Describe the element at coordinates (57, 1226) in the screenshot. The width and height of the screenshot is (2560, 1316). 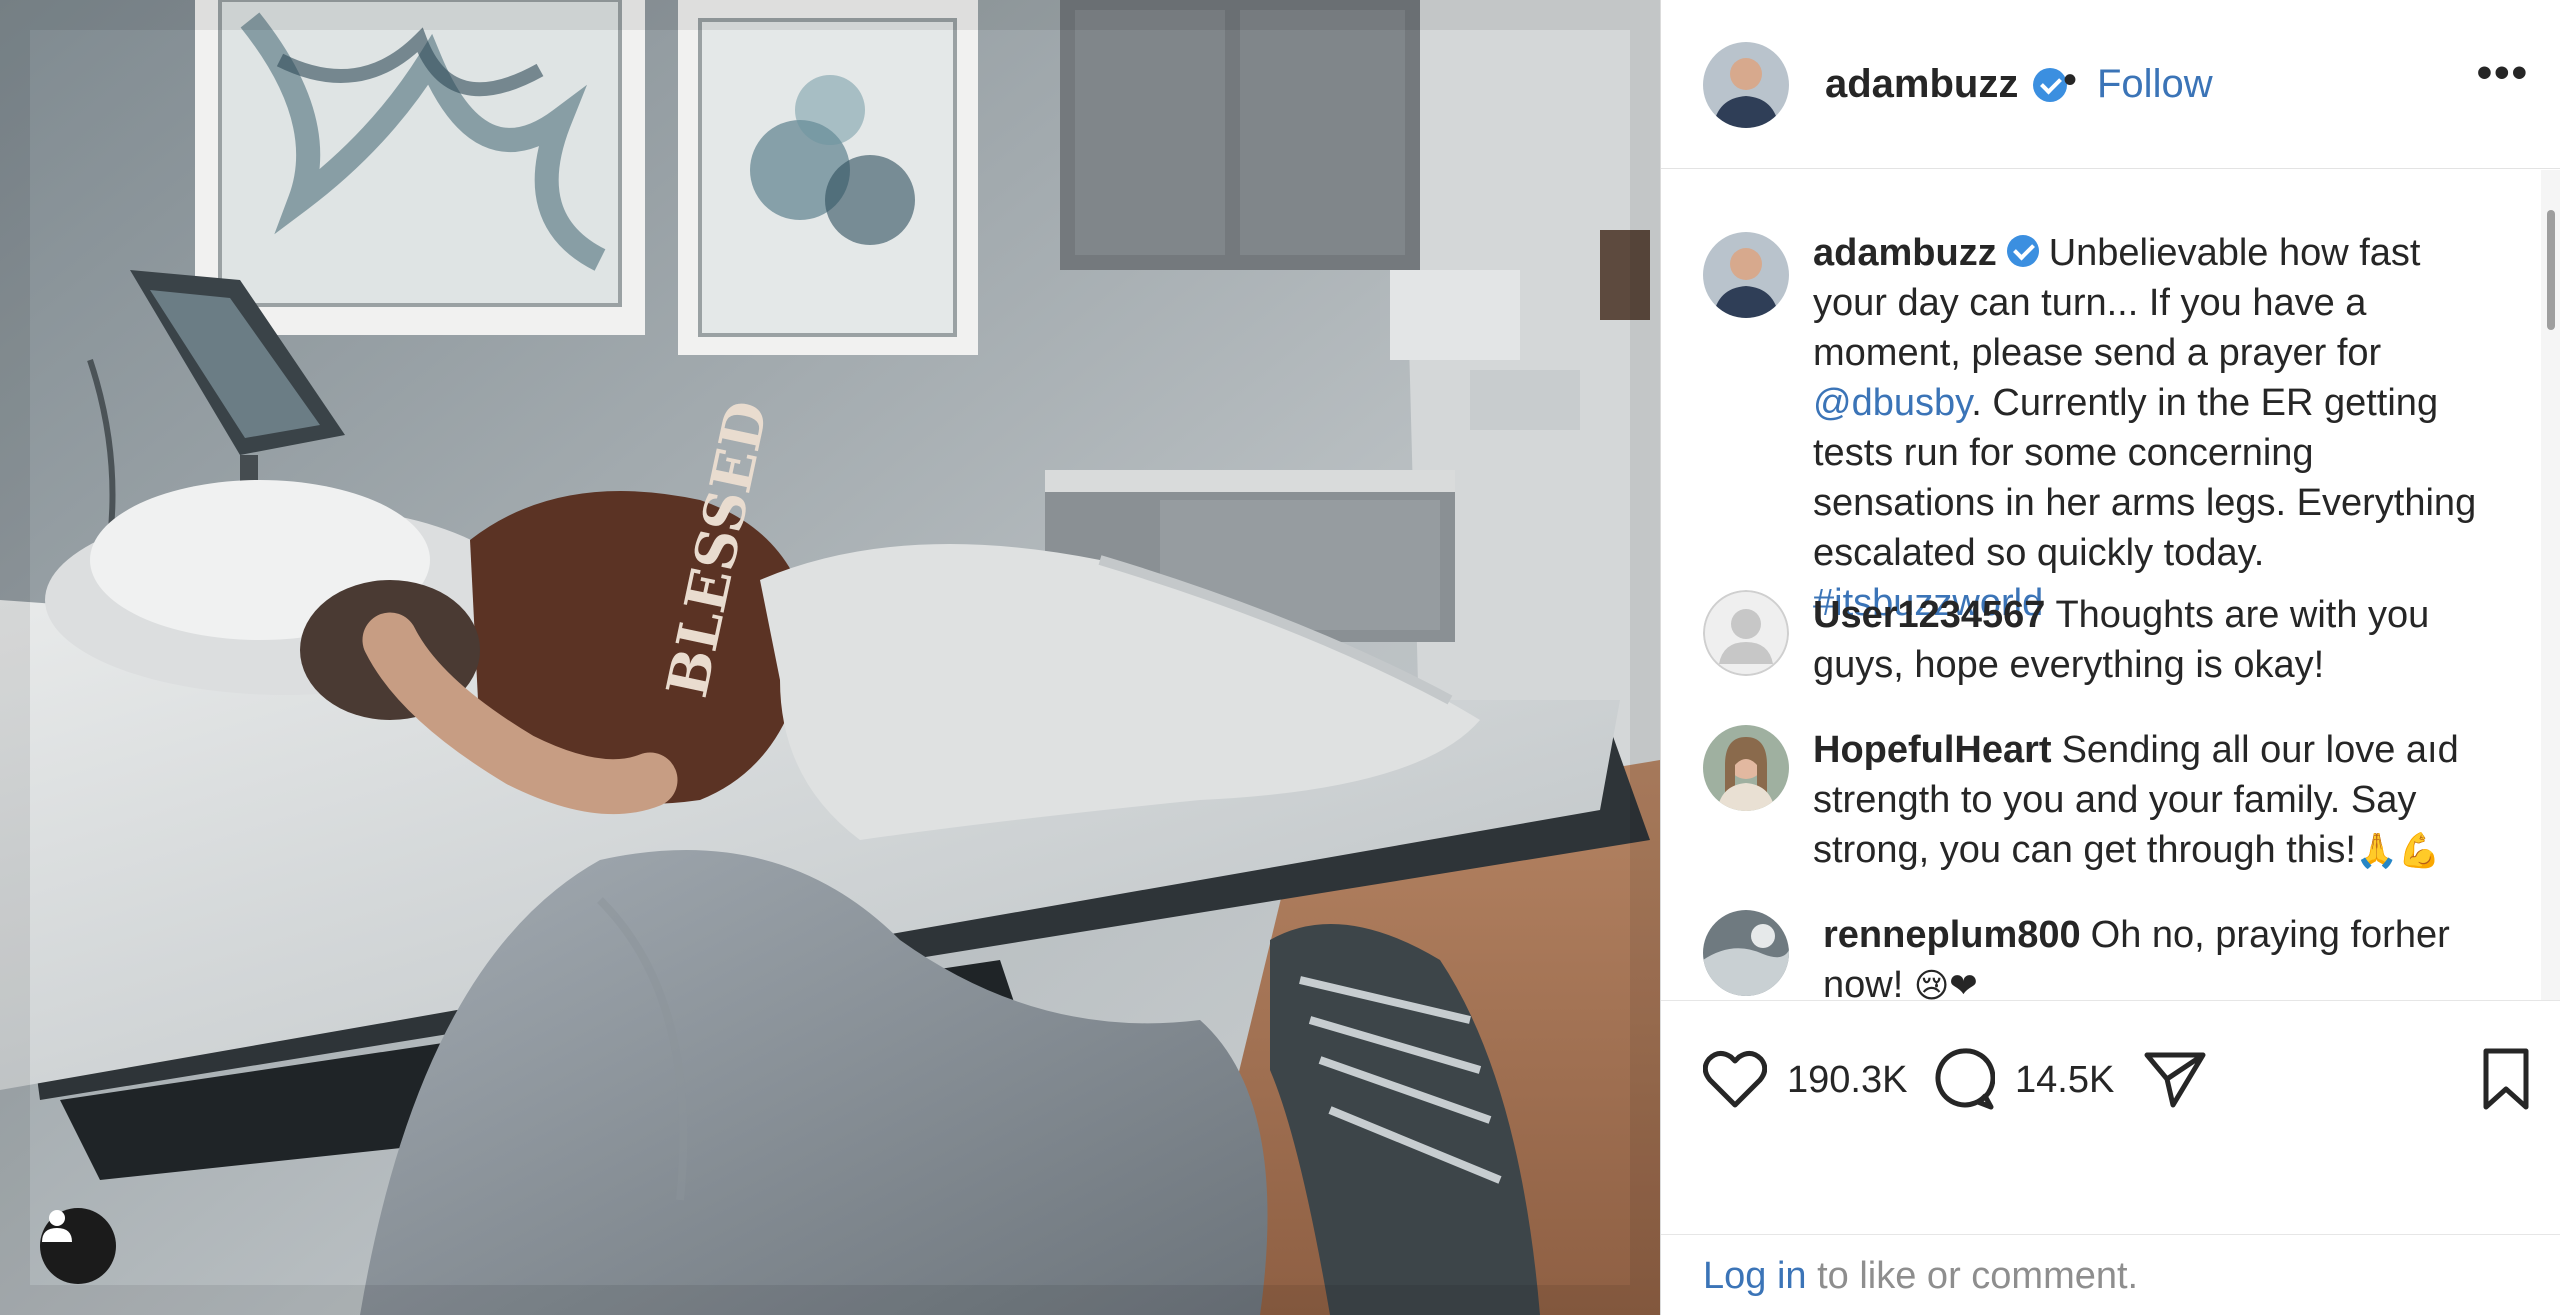
I see `user-tag-icon` at that location.